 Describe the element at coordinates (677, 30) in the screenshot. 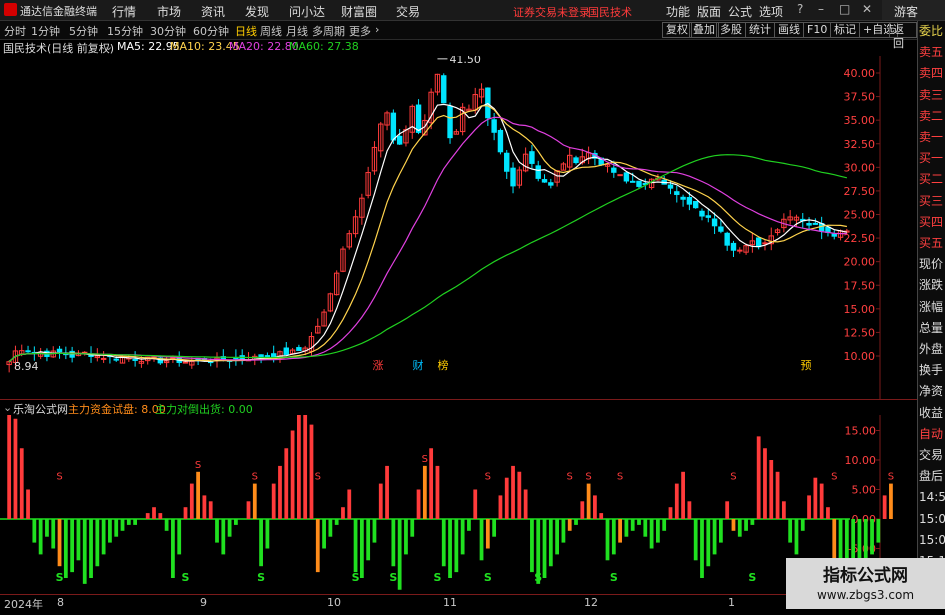

I see `adjust-button: 复权` at that location.